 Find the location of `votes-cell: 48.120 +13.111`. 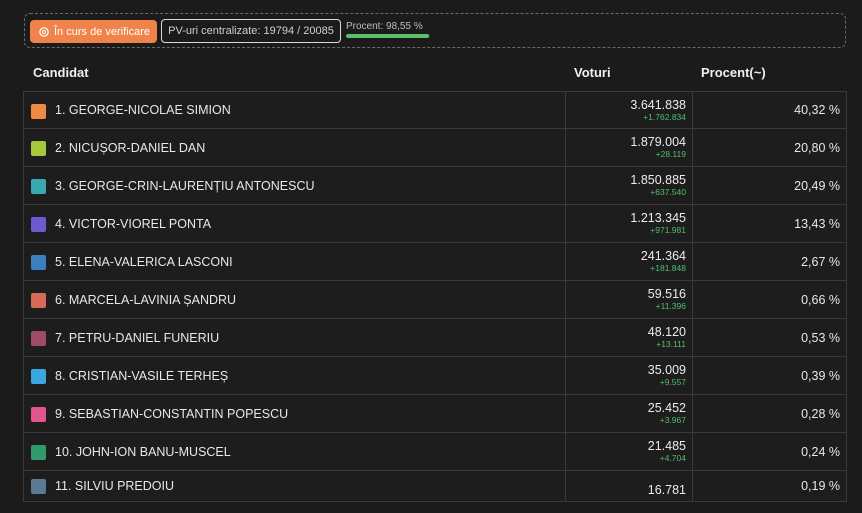

votes-cell: 48.120 +13.111 is located at coordinates (667, 337).